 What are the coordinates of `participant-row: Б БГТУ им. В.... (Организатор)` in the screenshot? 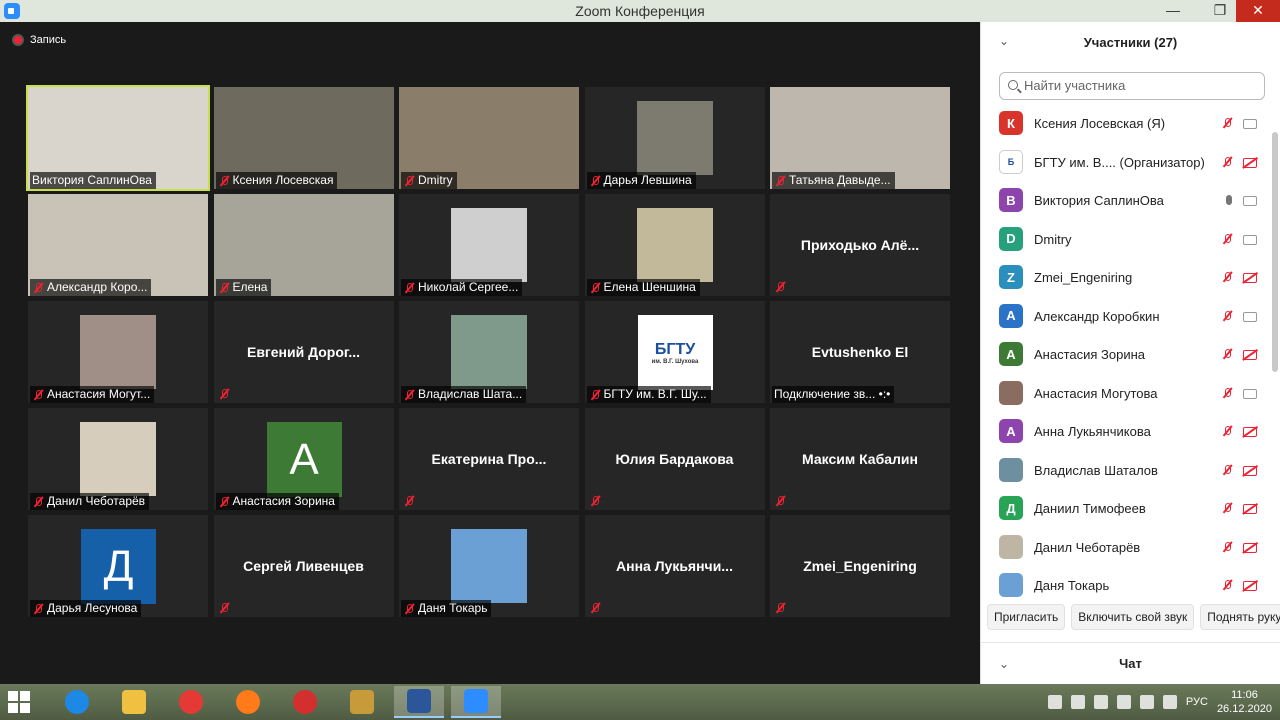 It's located at (1126, 162).